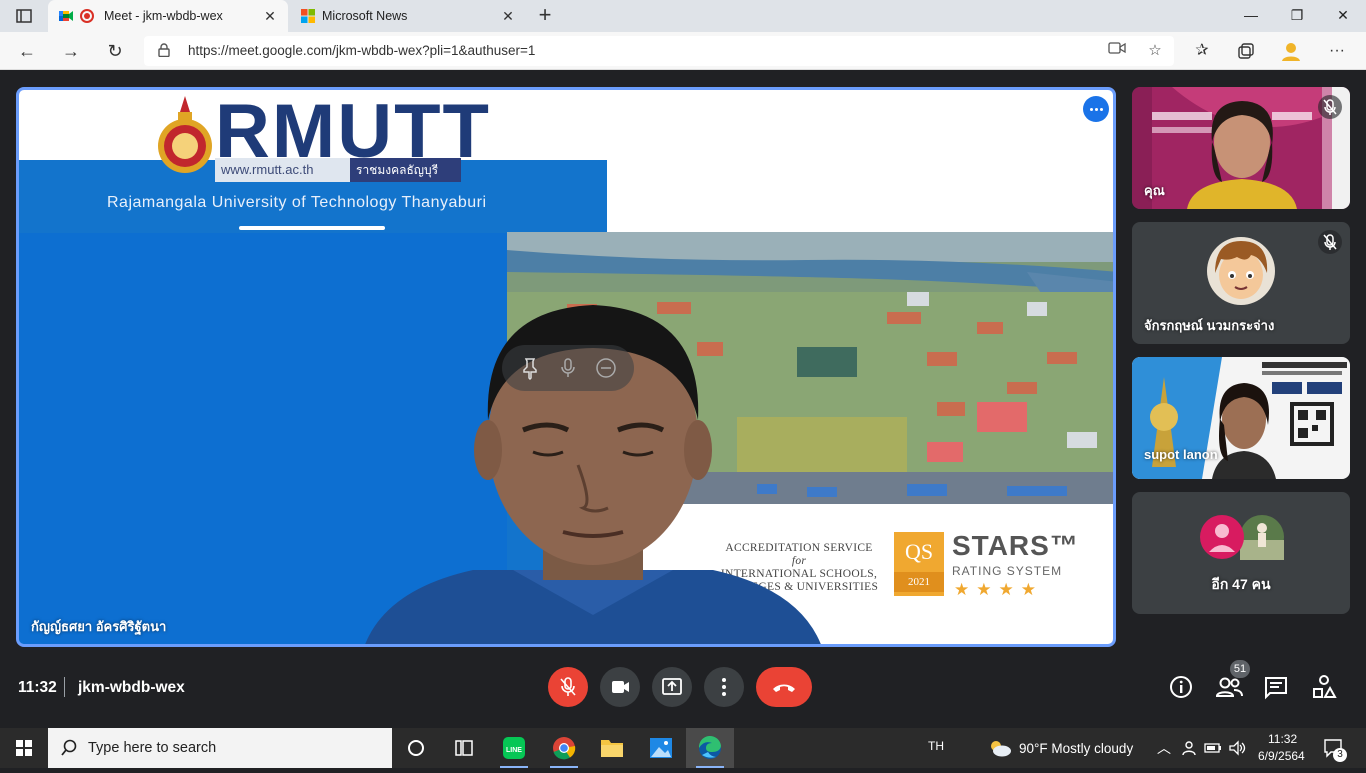 The width and height of the screenshot is (1366, 773). Describe the element at coordinates (1189, 748) in the screenshot. I see `people-icon` at that location.